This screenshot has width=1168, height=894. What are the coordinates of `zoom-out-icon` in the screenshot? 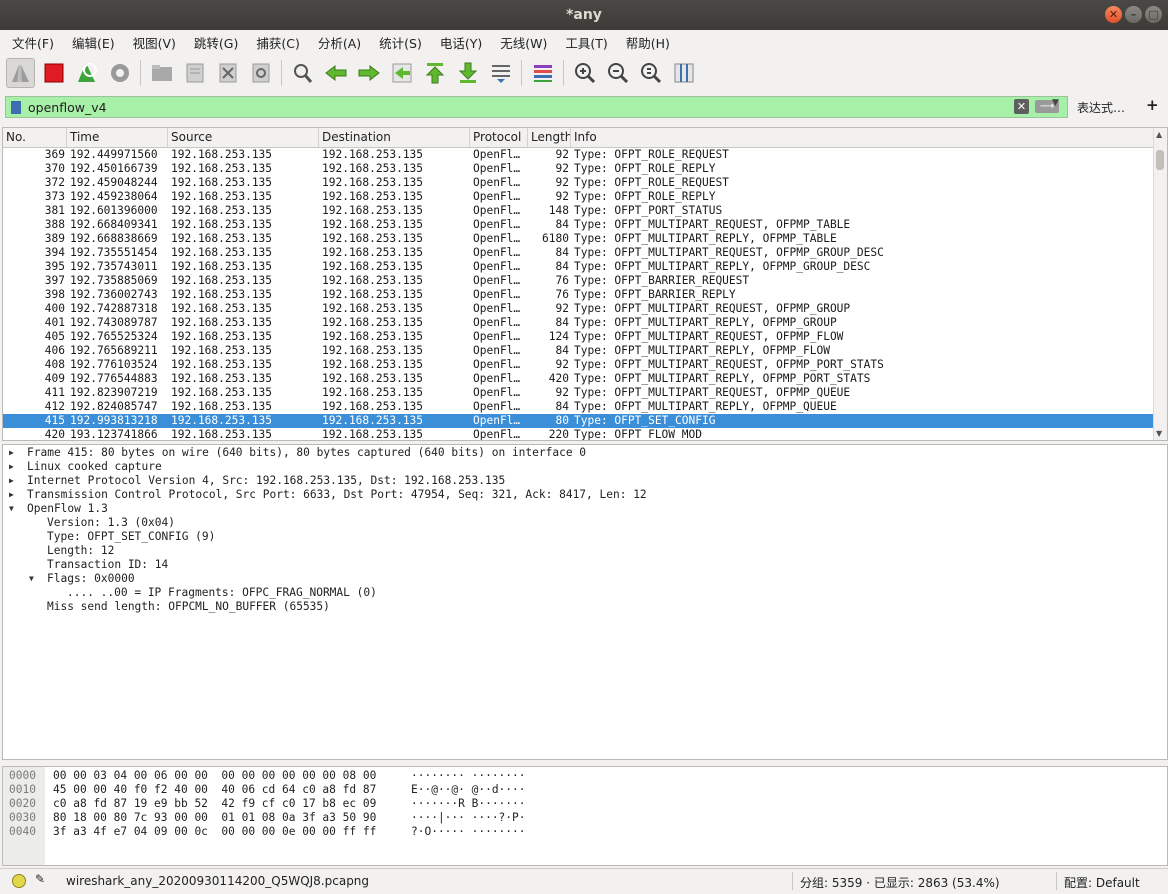 It's located at (617, 73).